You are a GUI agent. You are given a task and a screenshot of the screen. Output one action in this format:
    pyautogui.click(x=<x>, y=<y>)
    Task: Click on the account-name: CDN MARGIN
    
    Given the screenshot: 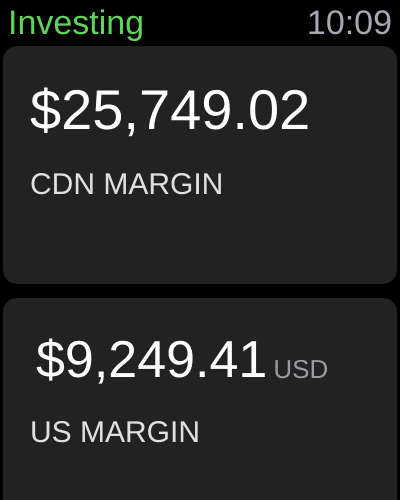 What is the action you would take?
    pyautogui.click(x=127, y=185)
    